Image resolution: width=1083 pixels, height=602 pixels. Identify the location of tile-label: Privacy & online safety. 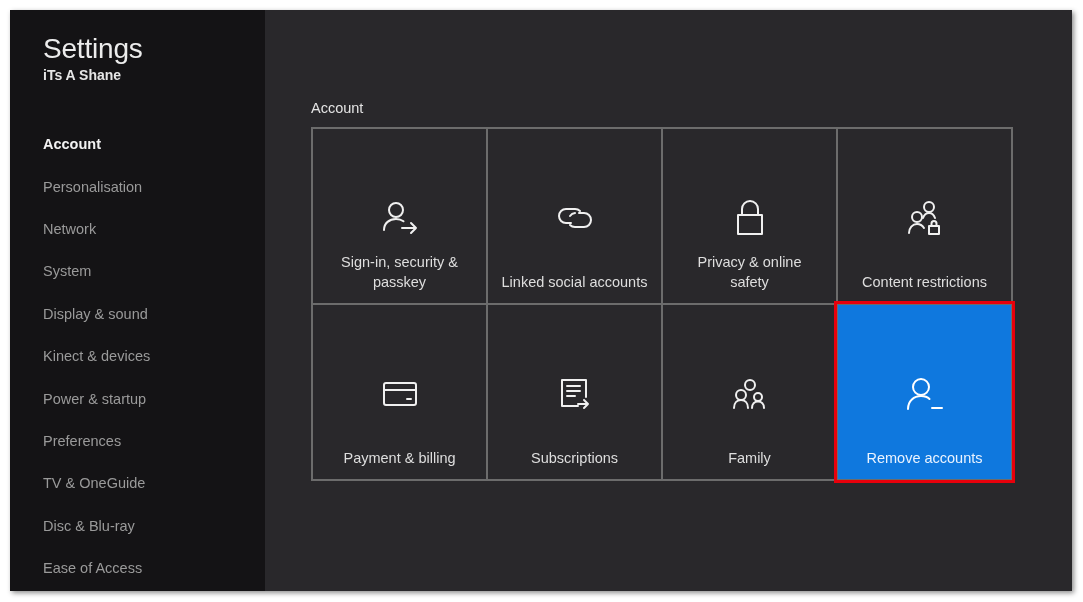
(749, 272).